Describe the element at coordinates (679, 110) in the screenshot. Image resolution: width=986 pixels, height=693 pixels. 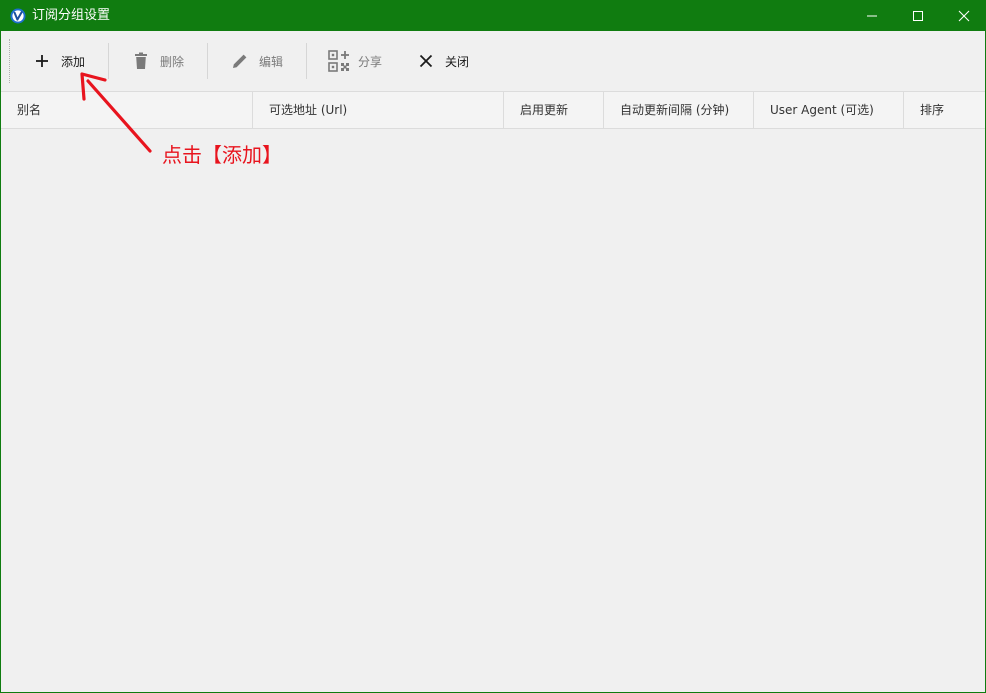
I see `column-header-update-interval: 自动更新间隔 (分钟)` at that location.